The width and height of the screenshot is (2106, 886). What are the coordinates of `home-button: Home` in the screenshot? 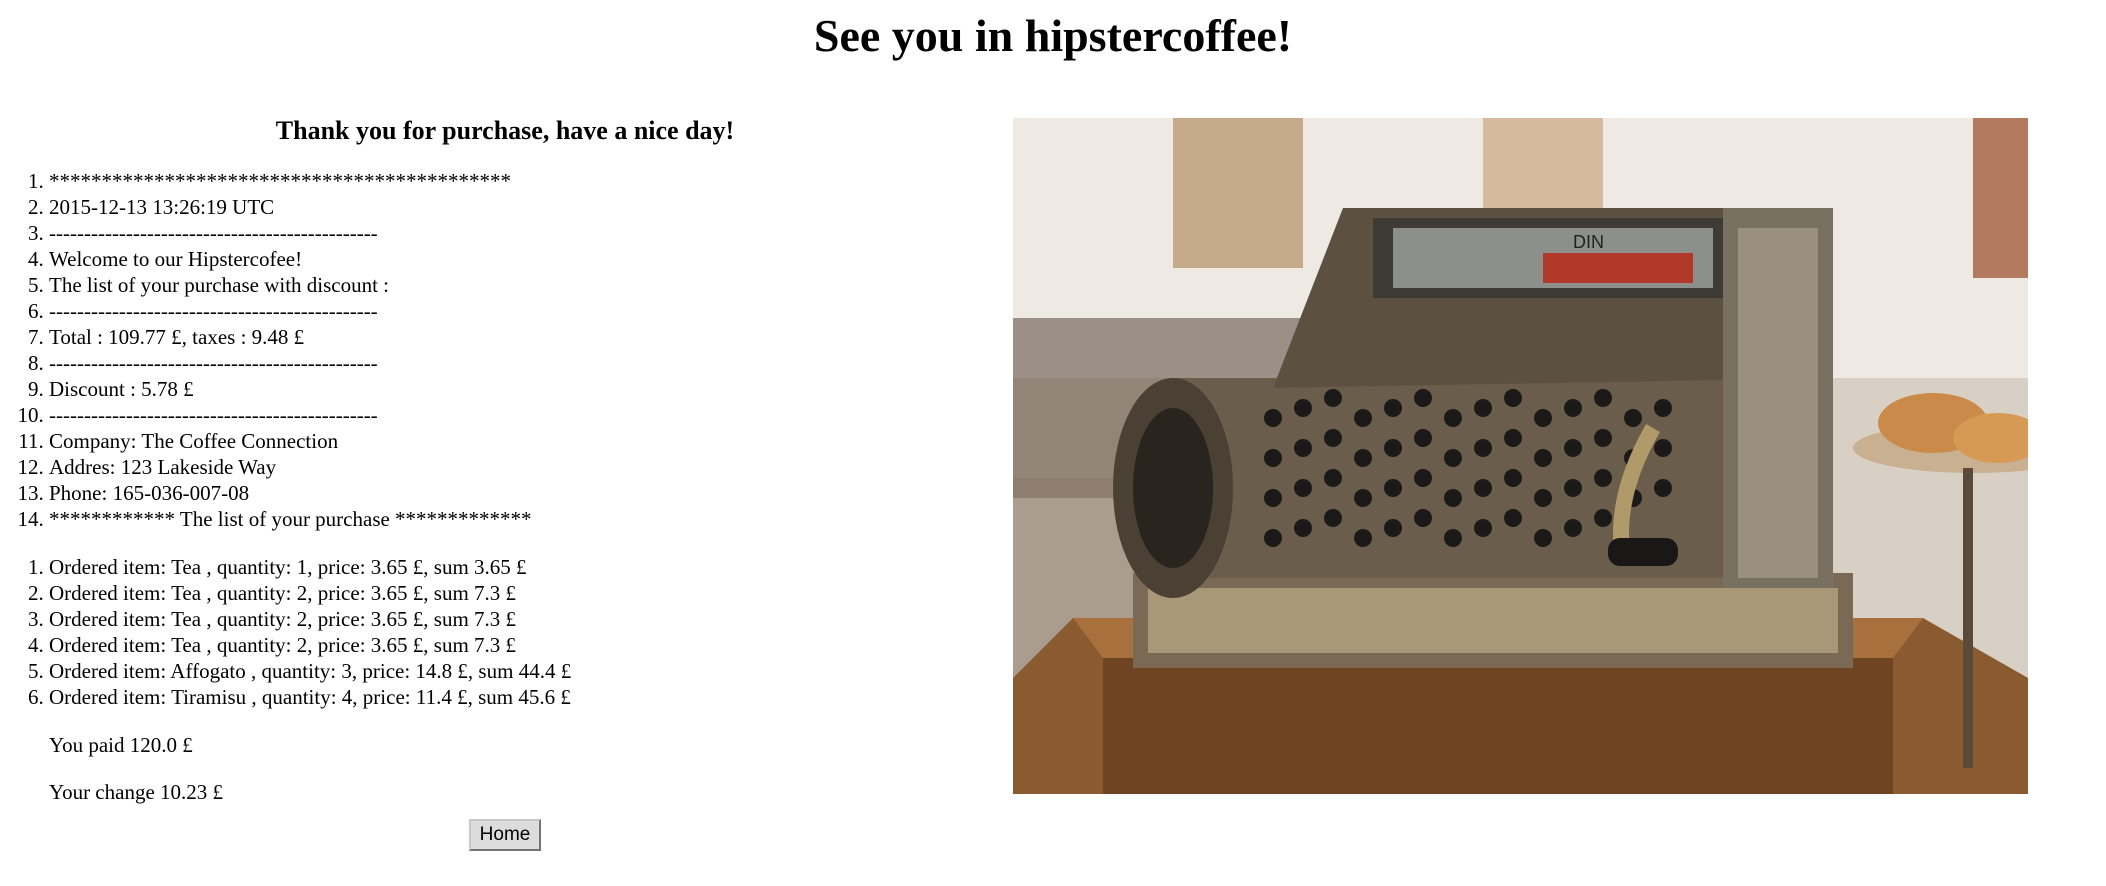 It's located at (505, 835).